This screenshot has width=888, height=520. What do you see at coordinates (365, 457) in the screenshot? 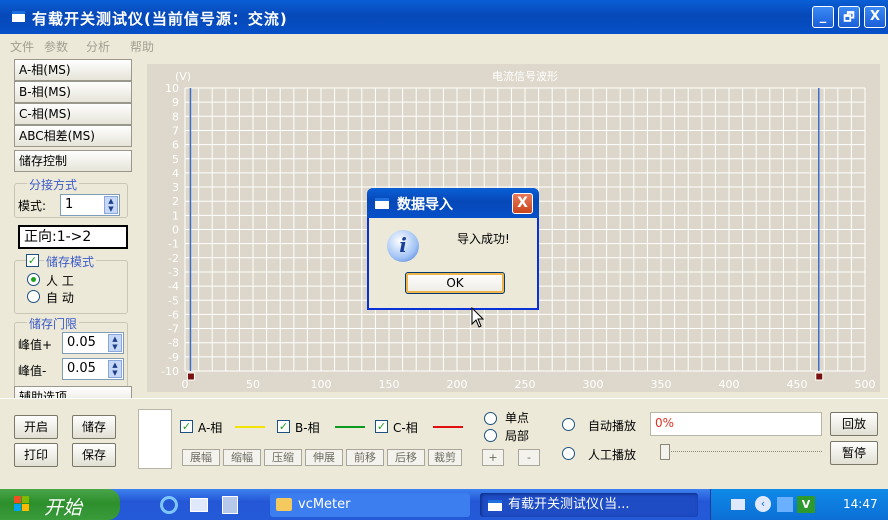
I see `move-forward-button: 前移` at bounding box center [365, 457].